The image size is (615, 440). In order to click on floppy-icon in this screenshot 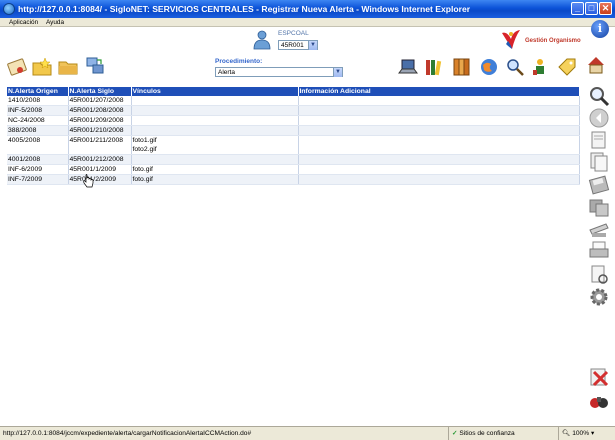, I will do `click(599, 185)`.